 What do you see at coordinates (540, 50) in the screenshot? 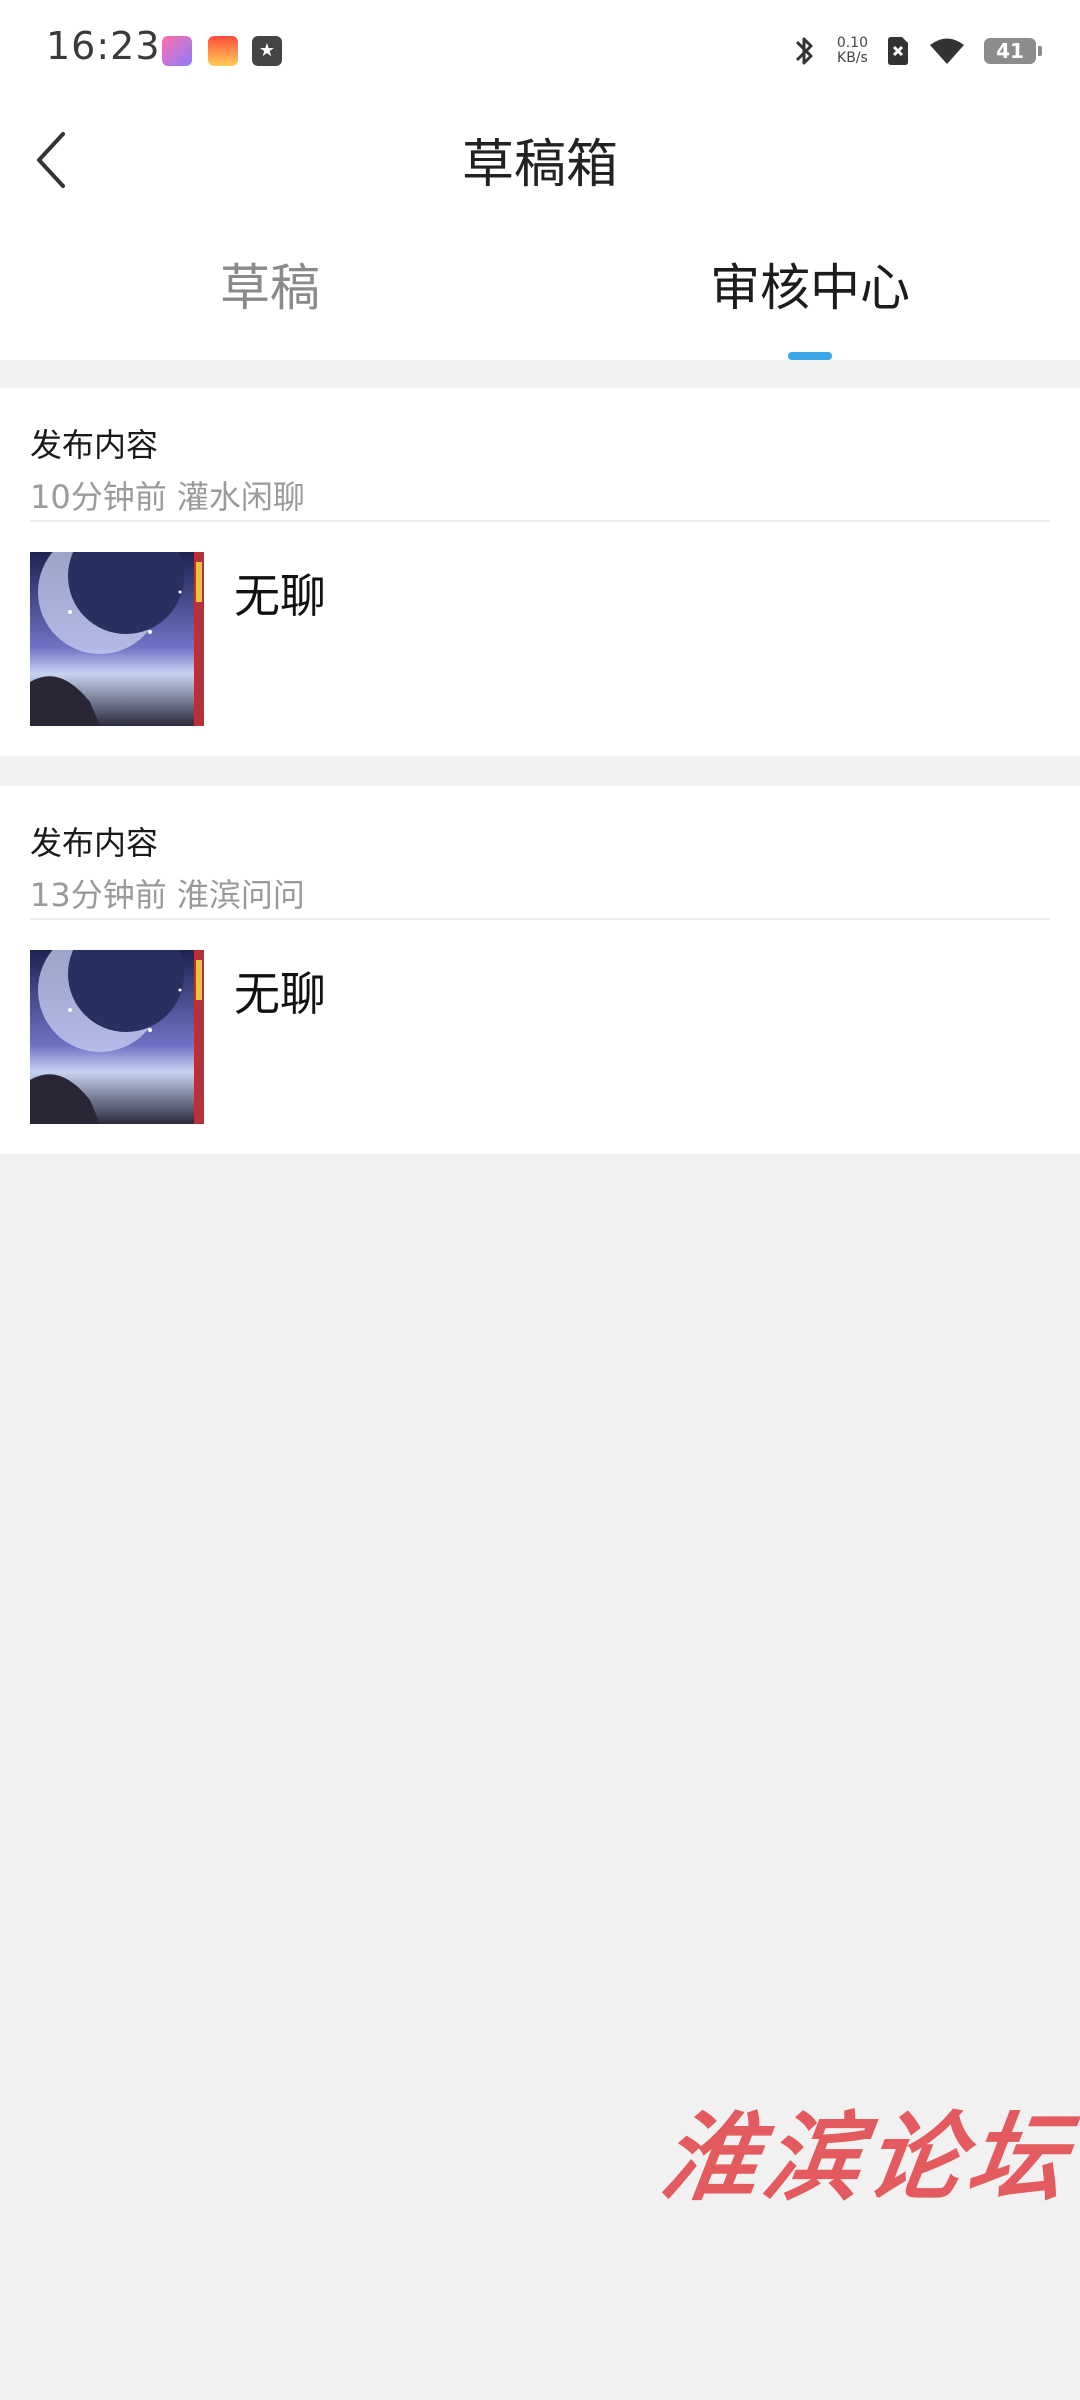
I see `status-bar: 16:23 ★ 0.10 KB/s 41` at bounding box center [540, 50].